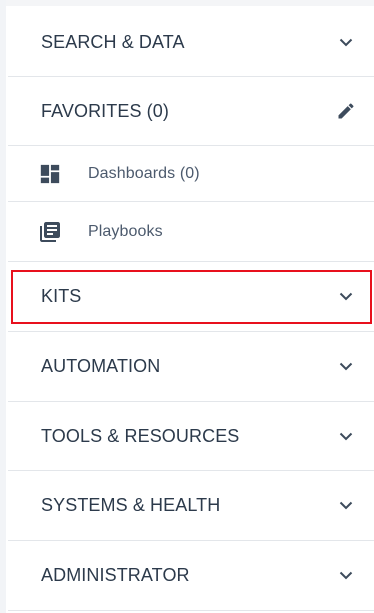 This screenshot has height=613, width=374. What do you see at coordinates (105, 110) in the screenshot?
I see `section-label: FAVORITES (0)` at bounding box center [105, 110].